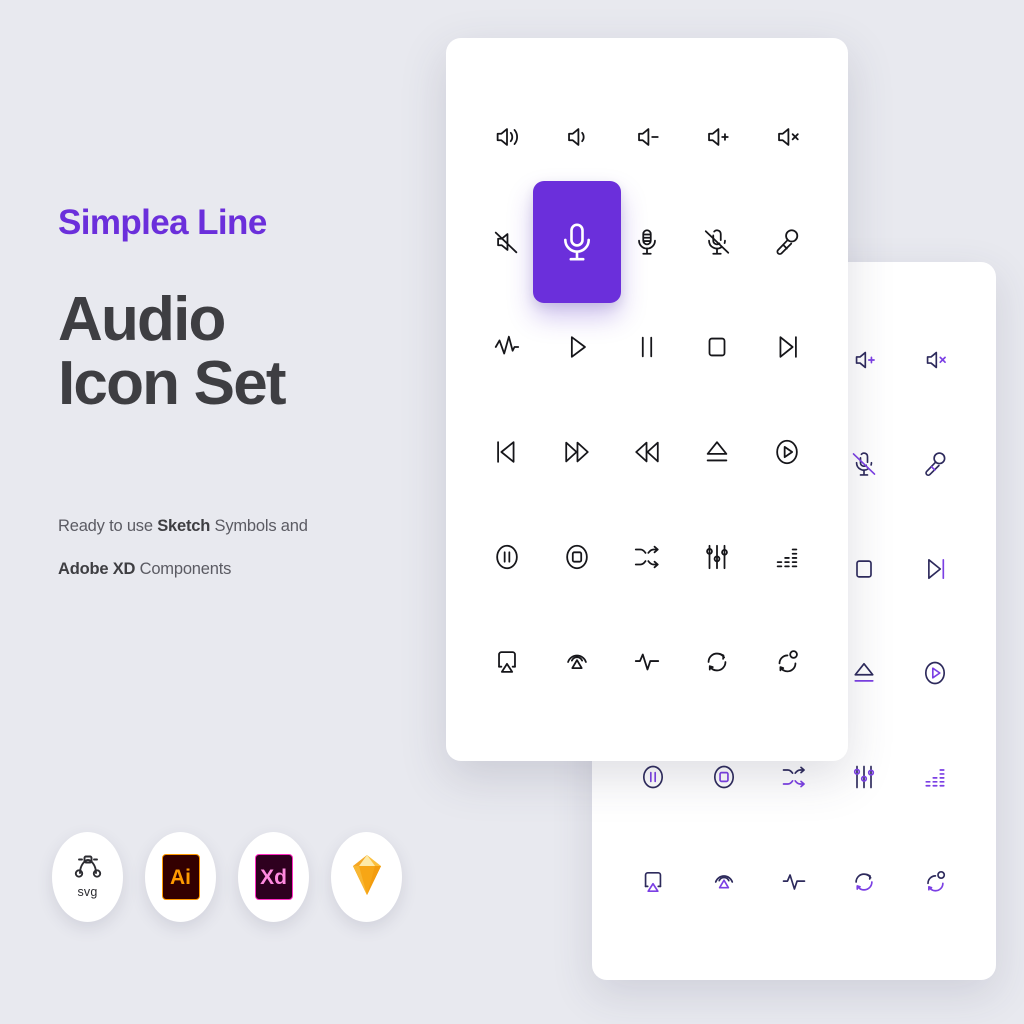 This screenshot has height=1024, width=1024. I want to click on xd-badge: Xd, so click(273, 877).